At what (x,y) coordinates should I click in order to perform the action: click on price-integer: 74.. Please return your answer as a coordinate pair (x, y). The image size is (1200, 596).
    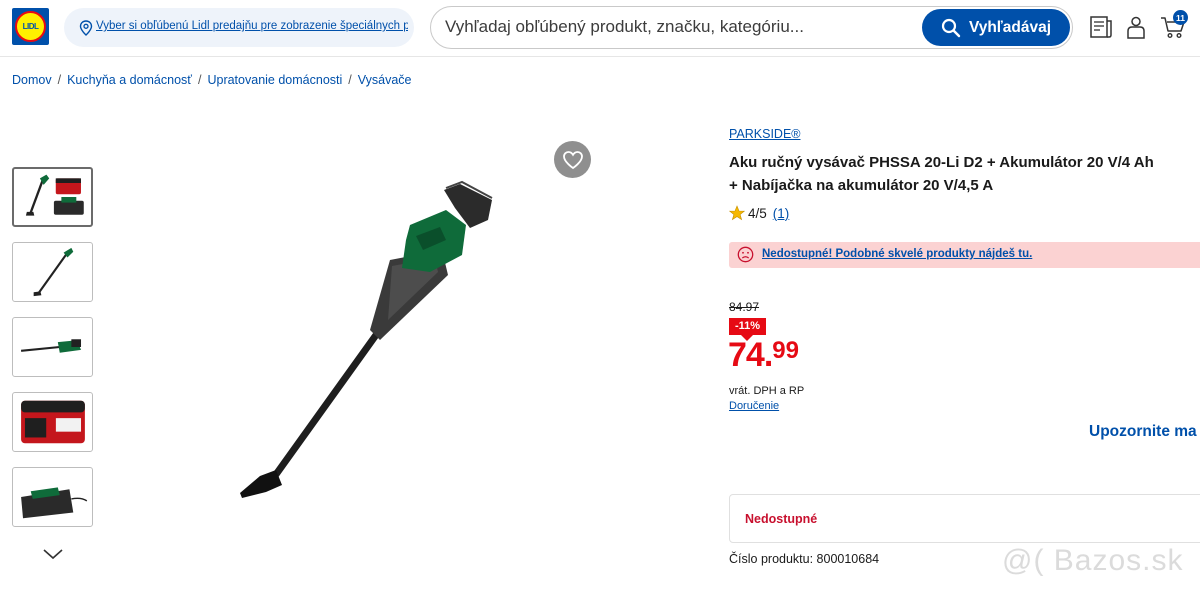
    Looking at the image, I should click on (750, 355).